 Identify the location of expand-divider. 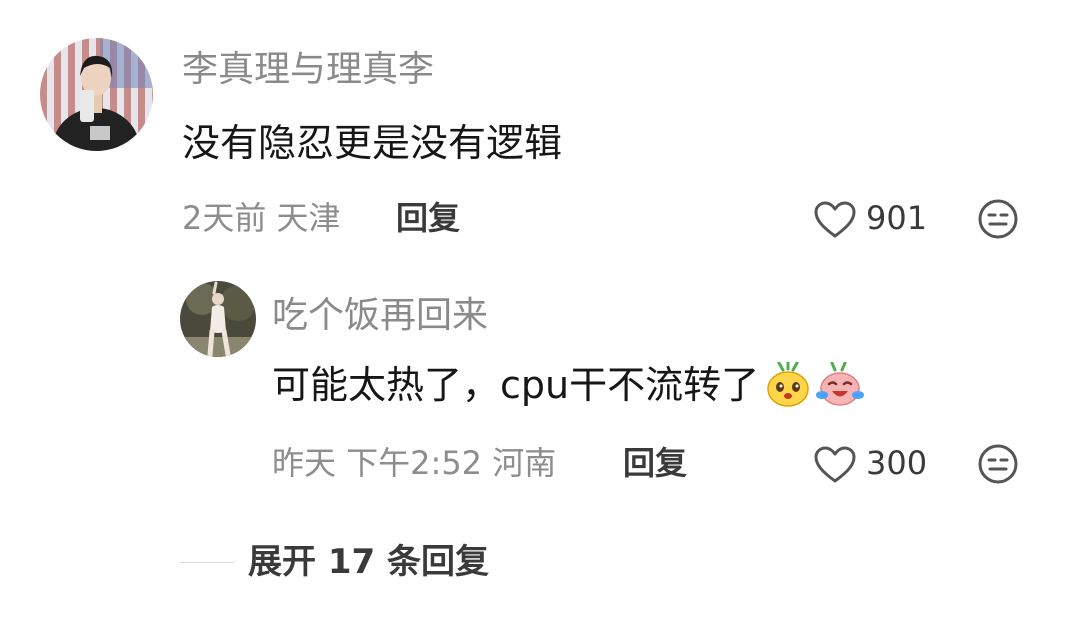
(207, 562).